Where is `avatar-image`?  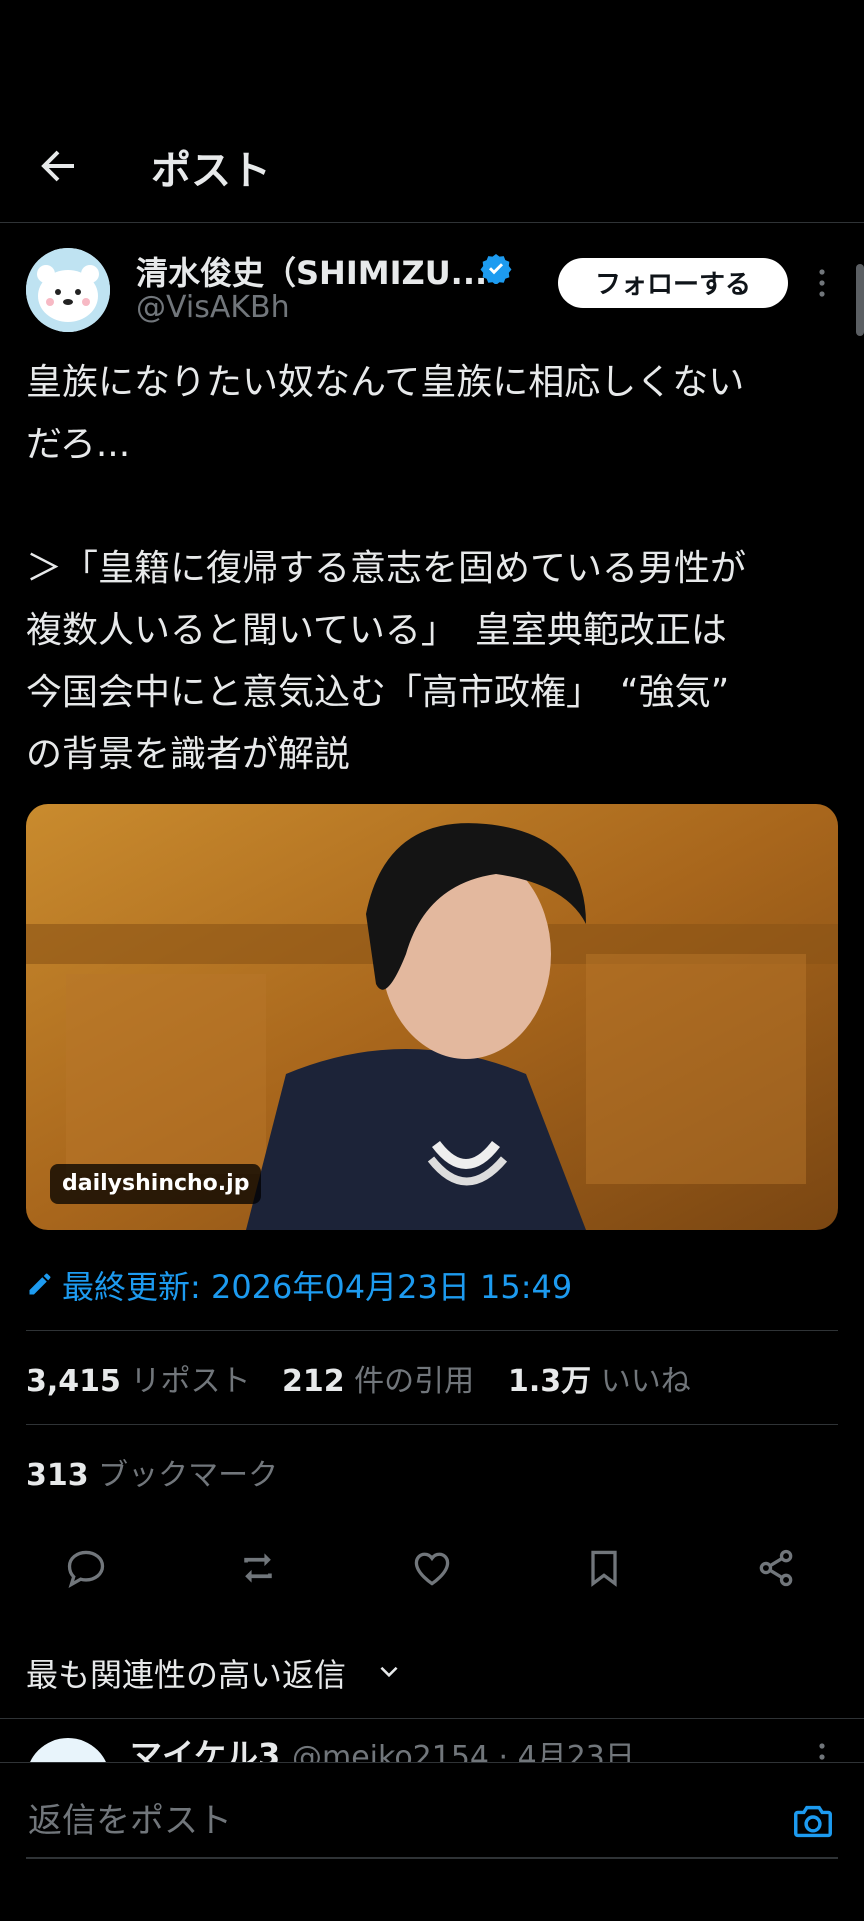 avatar-image is located at coordinates (68, 290).